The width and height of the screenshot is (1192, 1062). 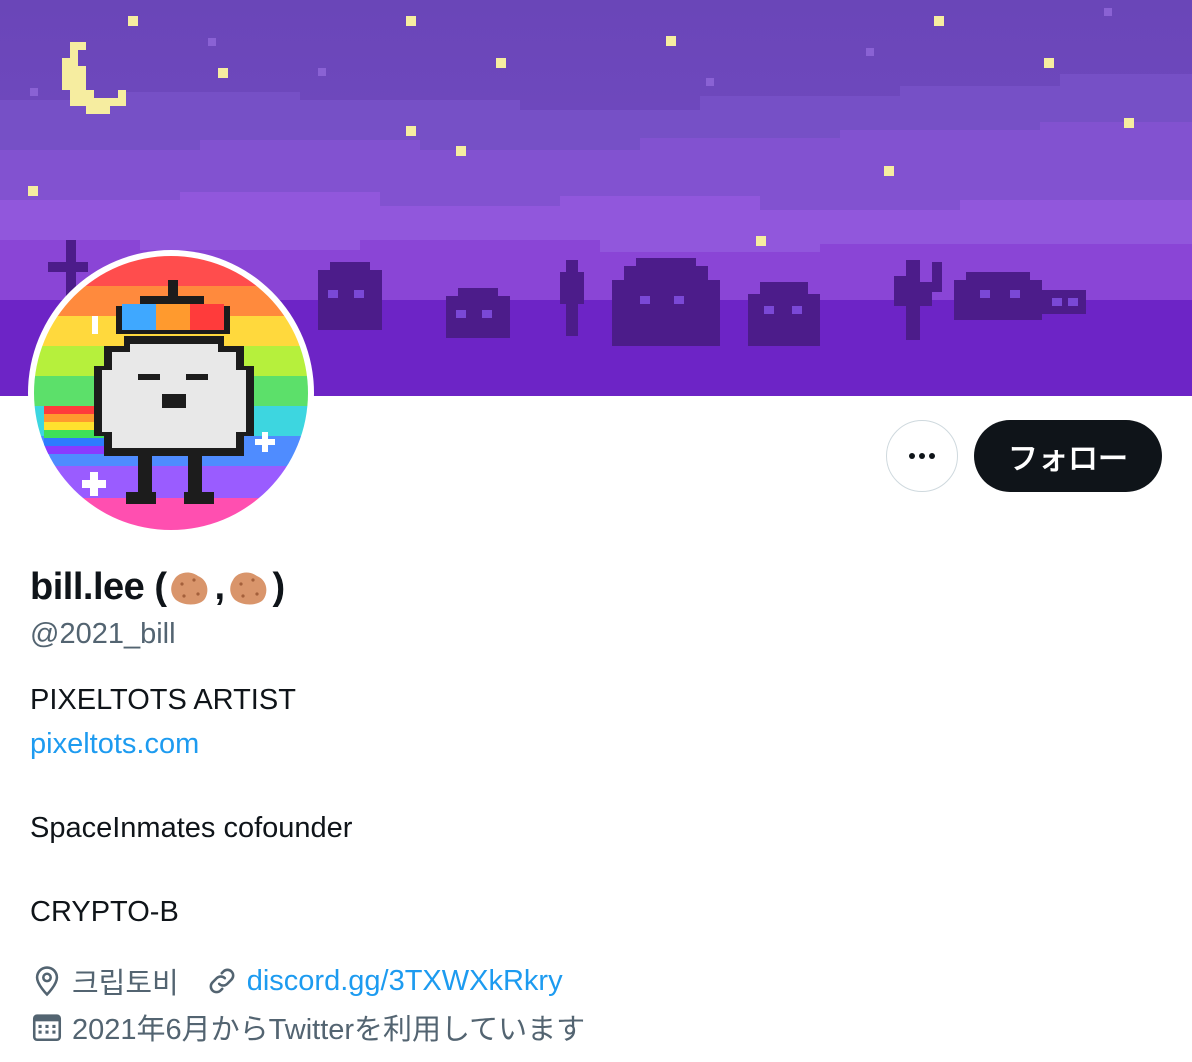 I want to click on more-icon, so click(x=922, y=456).